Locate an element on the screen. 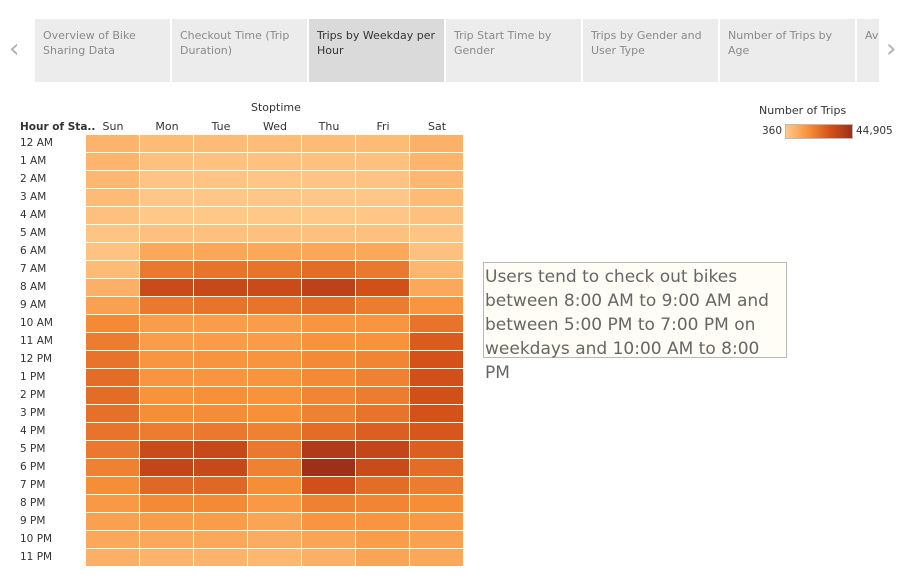 This screenshot has width=901, height=583. tab-gender-user-type: Trips by Gender and User Type is located at coordinates (650, 50).